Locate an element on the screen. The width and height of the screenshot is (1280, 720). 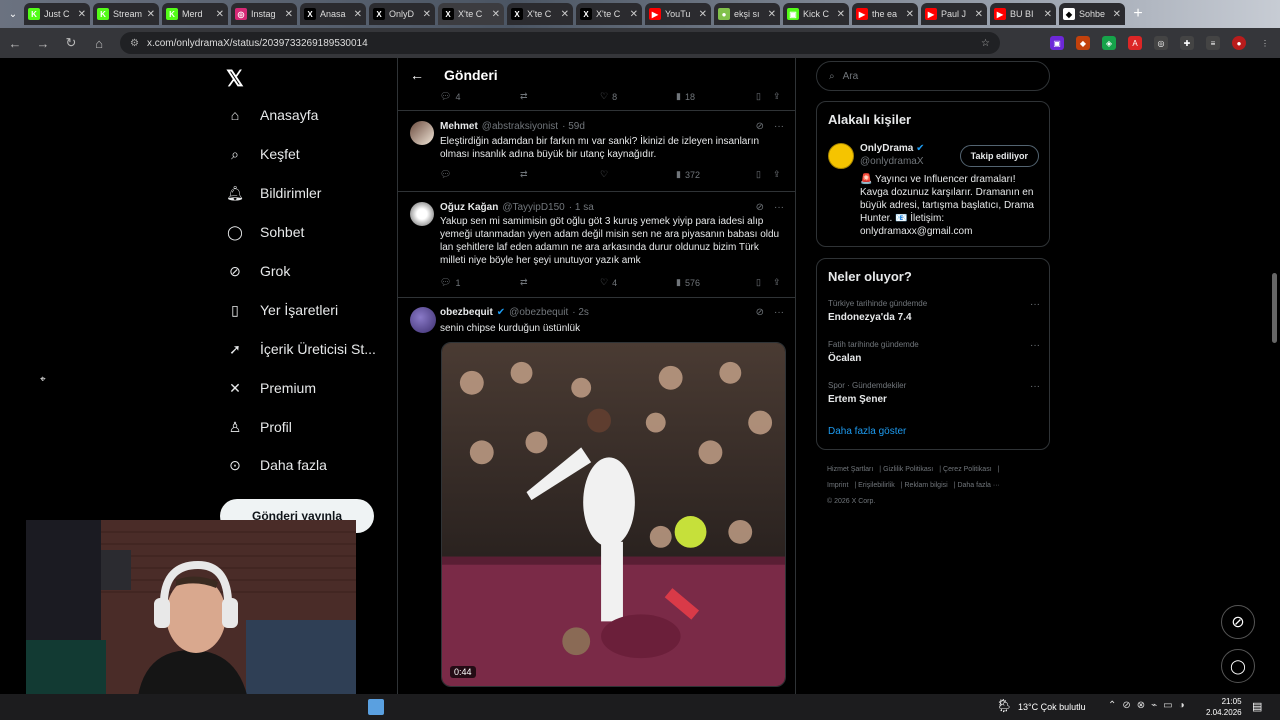
nav-item: ♙ Profil is located at coordinates (306, 427).